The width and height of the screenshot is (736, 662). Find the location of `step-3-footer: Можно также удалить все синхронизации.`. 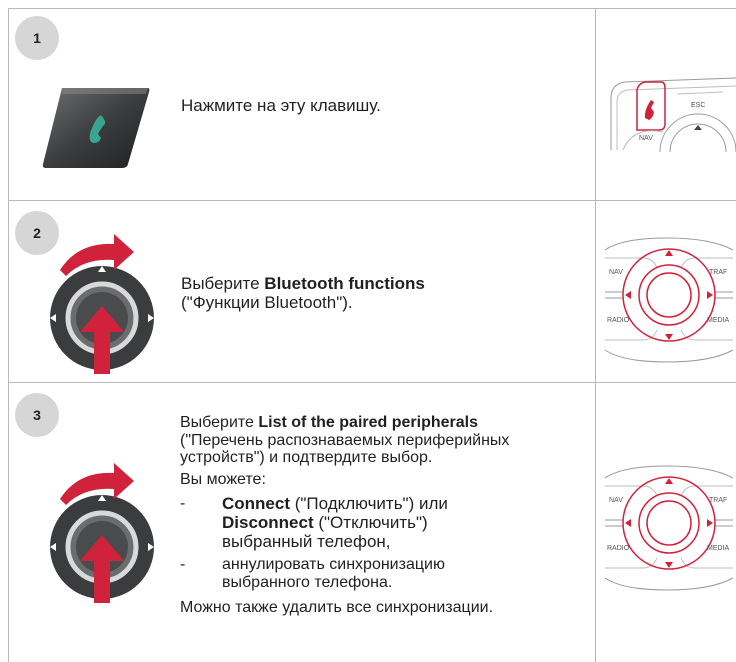

step-3-footer: Можно также удалить все синхронизации. is located at coordinates (337, 607).